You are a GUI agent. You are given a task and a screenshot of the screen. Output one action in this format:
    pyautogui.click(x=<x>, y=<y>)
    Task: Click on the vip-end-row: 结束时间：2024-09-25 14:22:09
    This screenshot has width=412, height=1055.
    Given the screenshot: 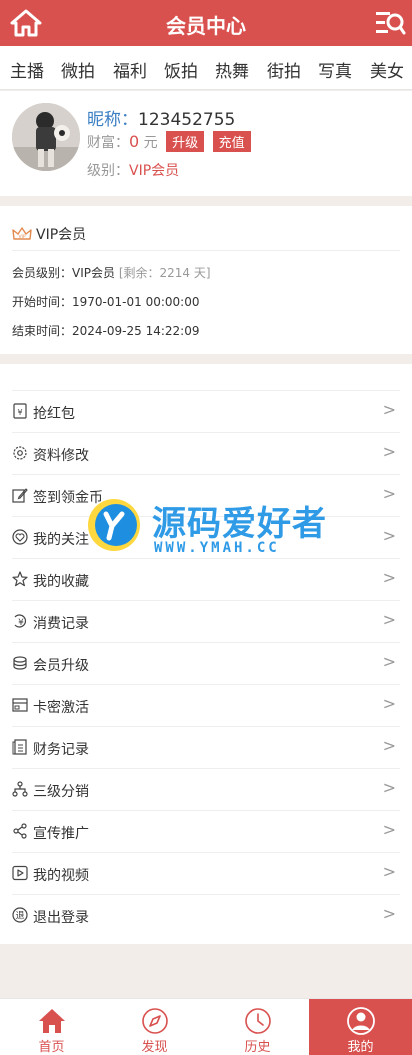 What is the action you would take?
    pyautogui.click(x=105, y=330)
    